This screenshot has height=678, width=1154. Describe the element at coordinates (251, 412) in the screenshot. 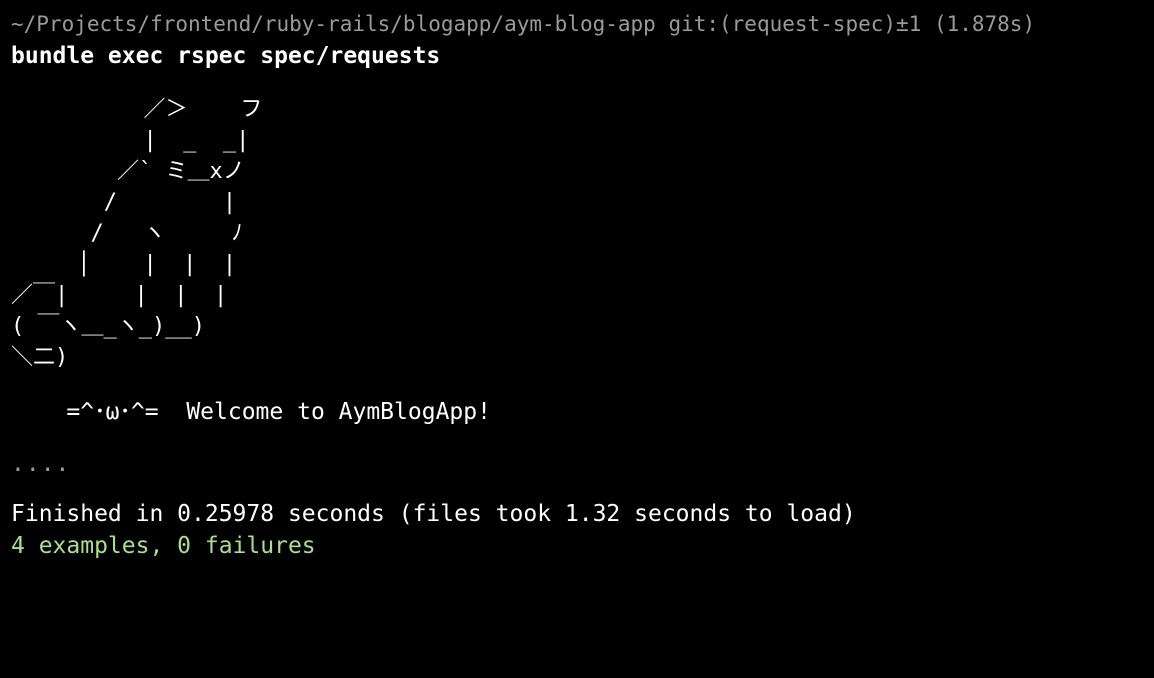

I see `welcome-message: =^･ω･^= Welcome to AymBlogApp!` at that location.